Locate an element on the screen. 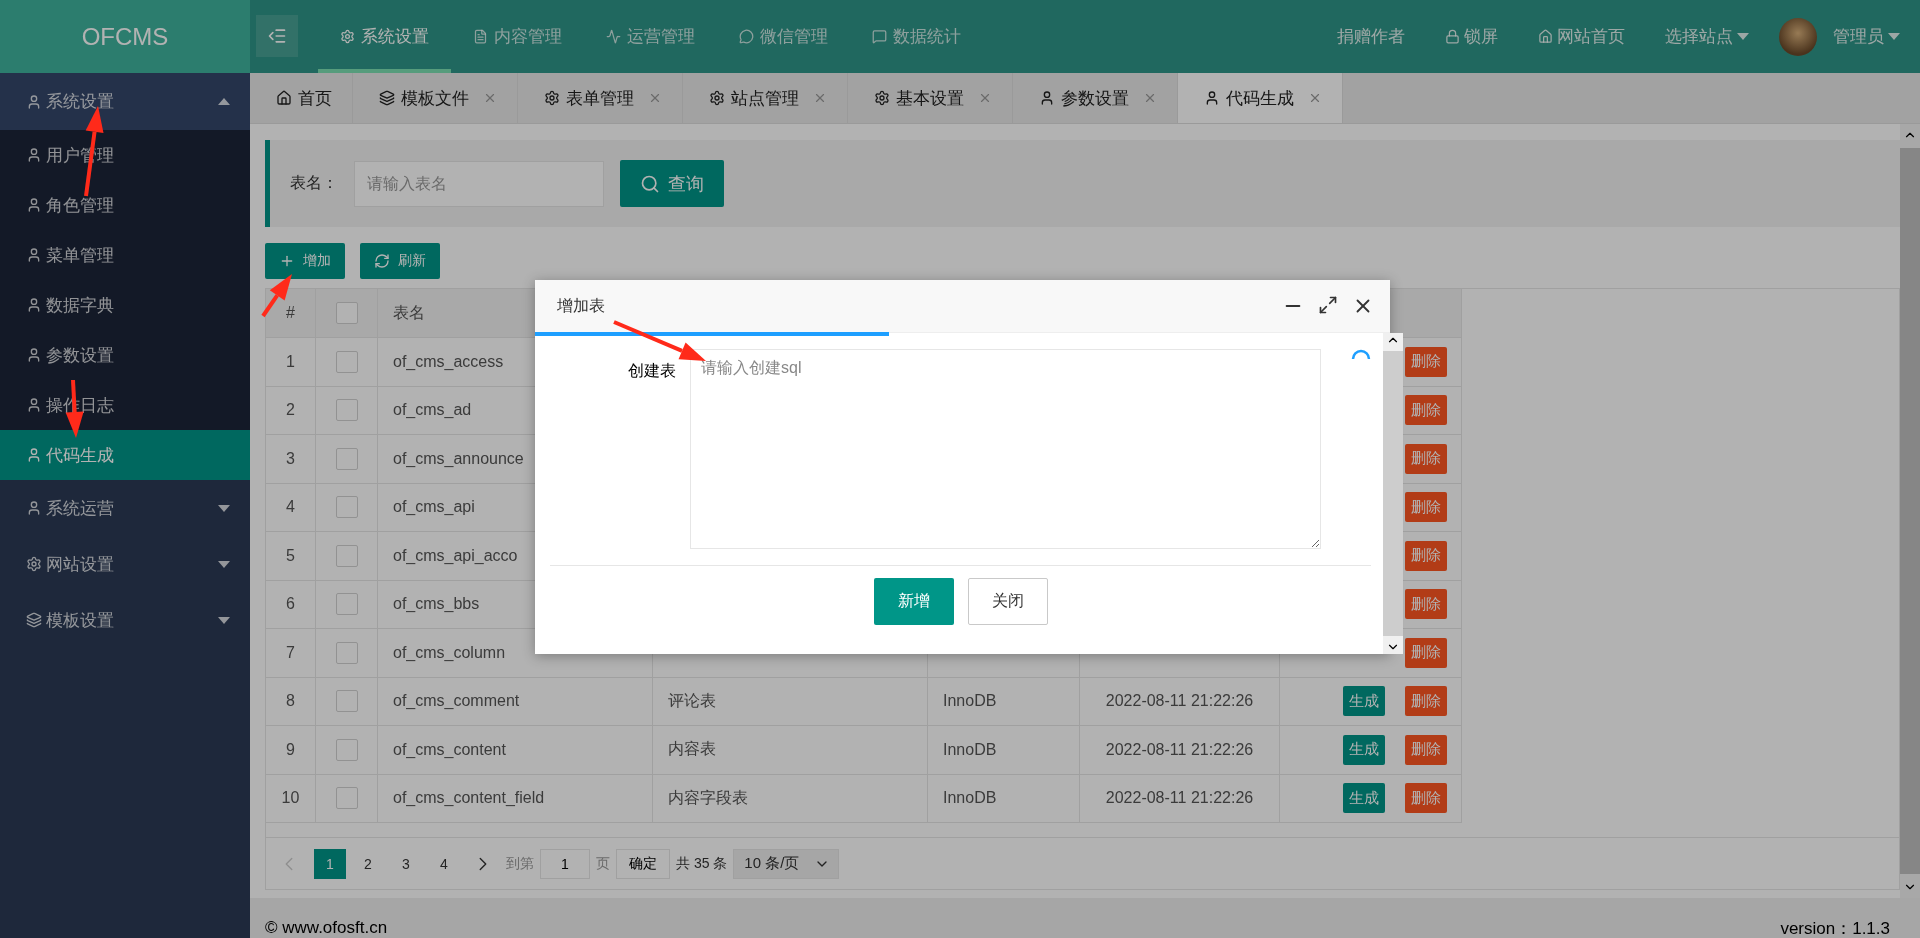 Image resolution: width=1920 pixels, height=938 pixels. toolbar-button: 增加 is located at coordinates (305, 261).